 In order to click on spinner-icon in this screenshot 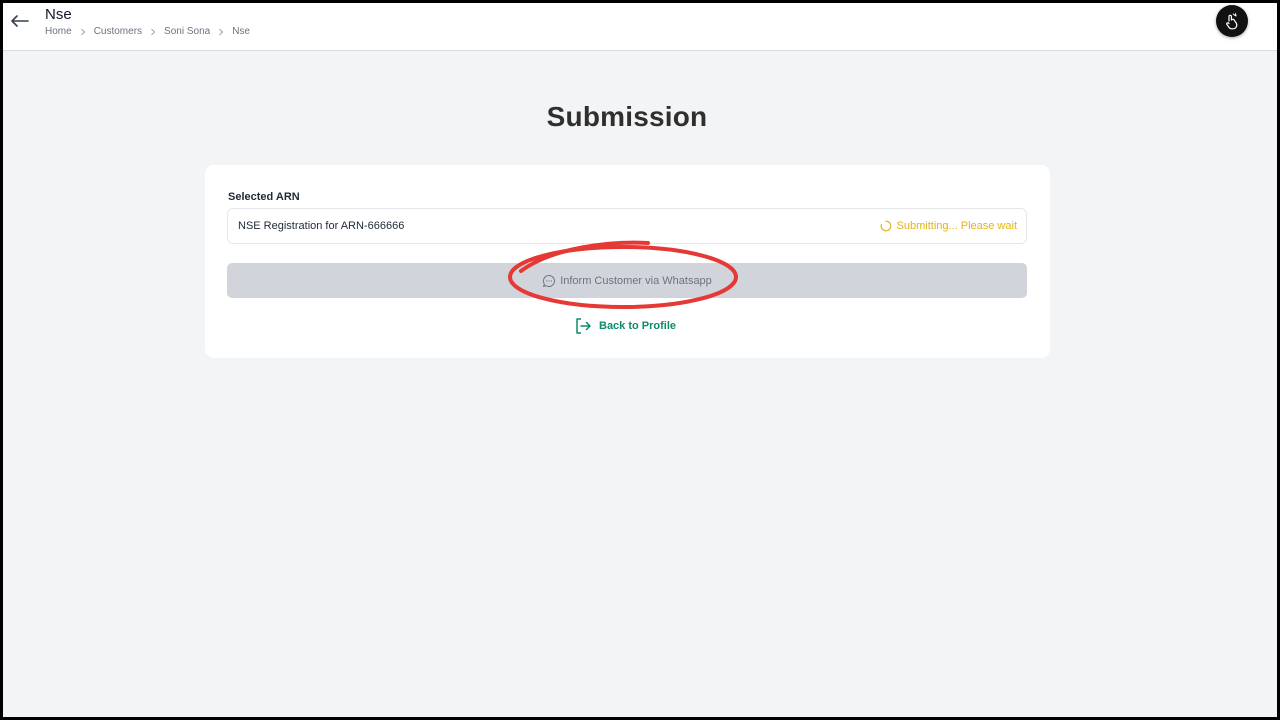, I will do `click(885, 226)`.